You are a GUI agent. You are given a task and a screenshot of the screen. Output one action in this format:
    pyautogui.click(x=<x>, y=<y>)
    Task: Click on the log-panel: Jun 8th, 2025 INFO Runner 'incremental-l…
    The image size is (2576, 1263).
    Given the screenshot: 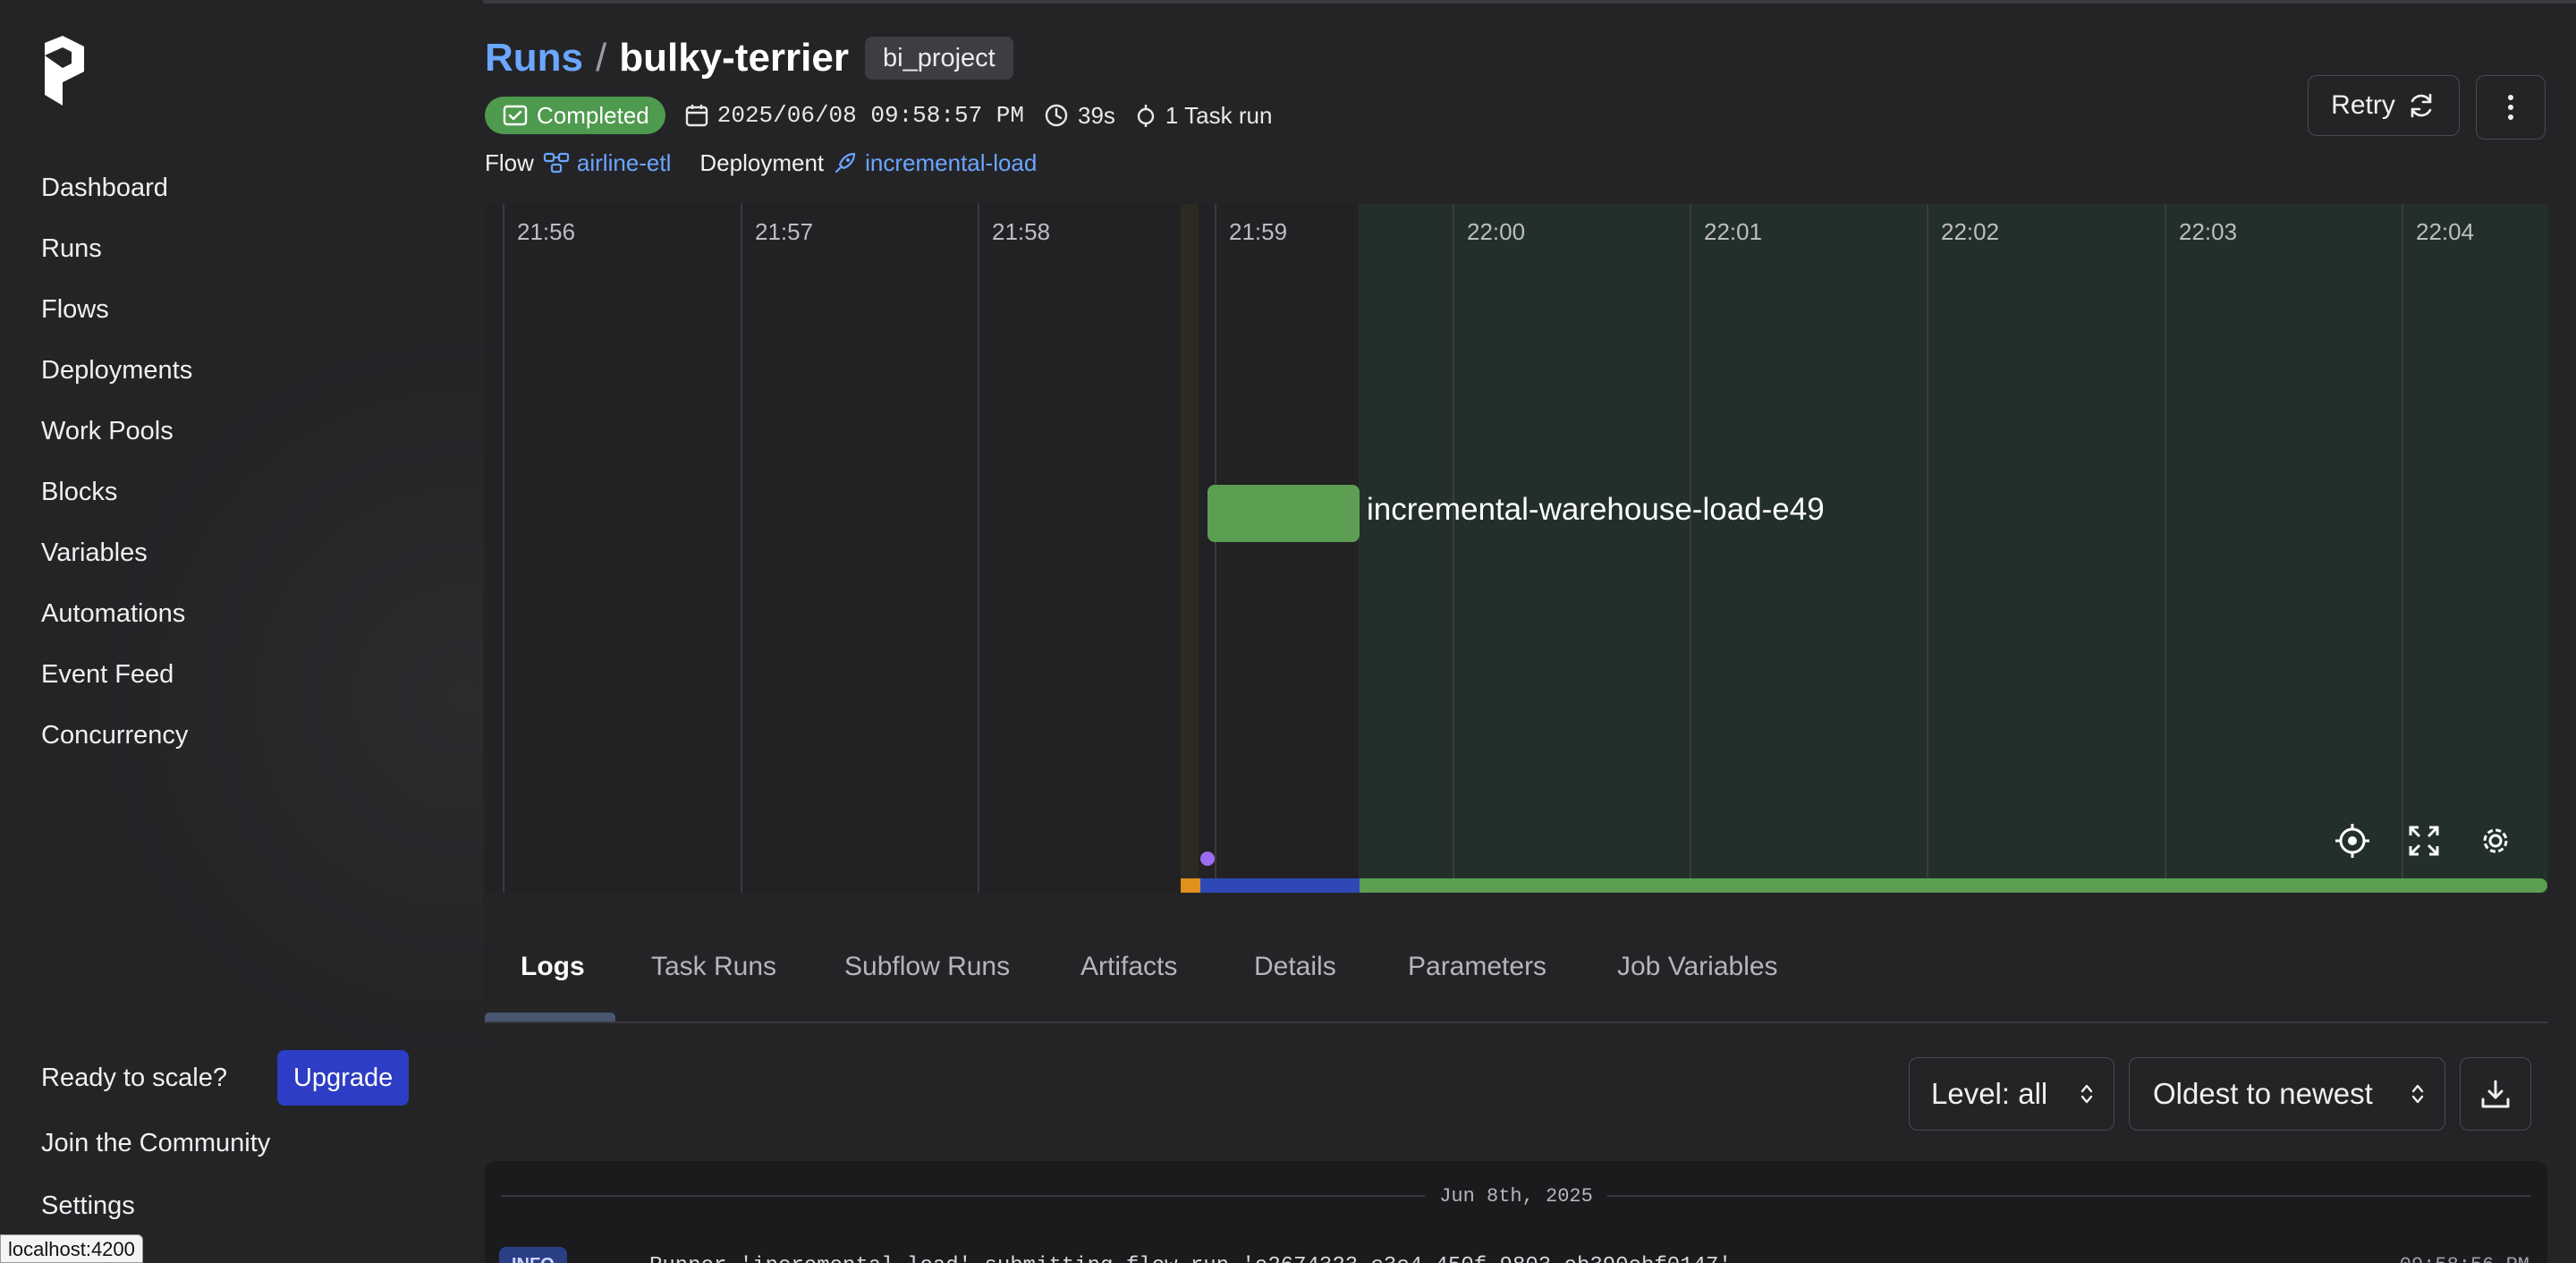 What is the action you would take?
    pyautogui.click(x=1516, y=1212)
    